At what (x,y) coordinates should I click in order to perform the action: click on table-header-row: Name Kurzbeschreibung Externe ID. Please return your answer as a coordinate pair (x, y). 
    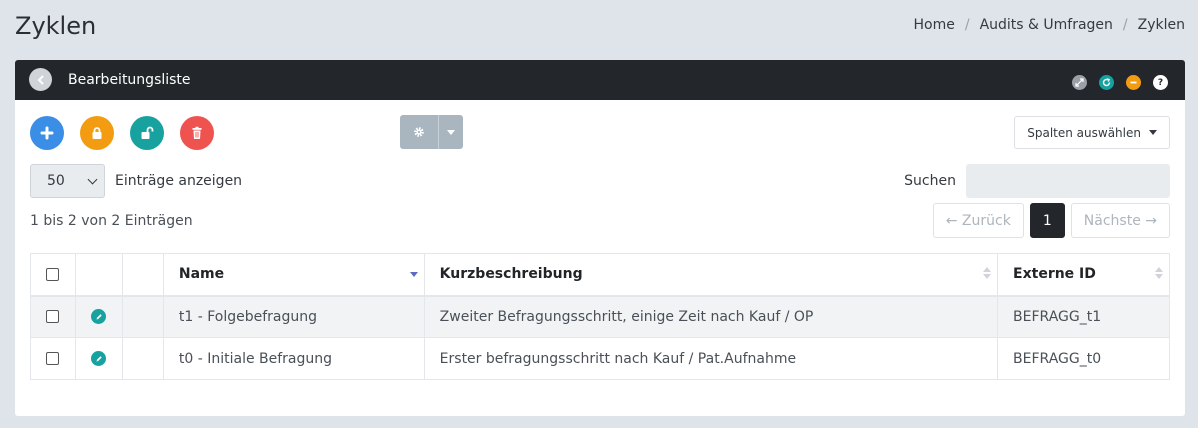
    Looking at the image, I should click on (600, 275).